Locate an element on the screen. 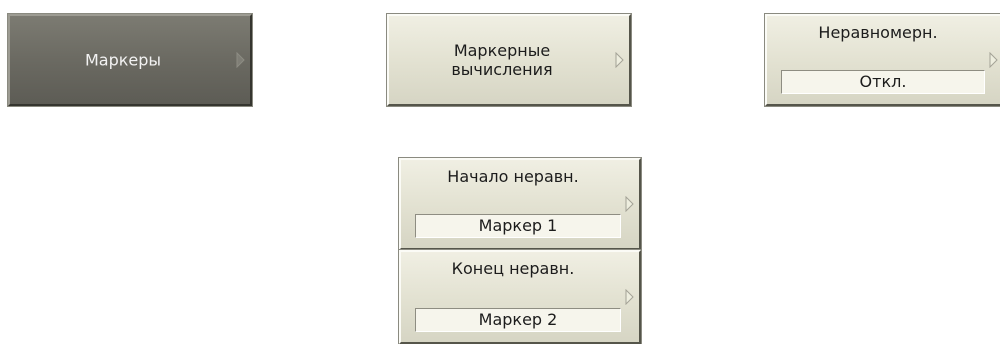 This screenshot has width=1000, height=344. flatness-stop-value-field: Маркер 2 is located at coordinates (518, 320).